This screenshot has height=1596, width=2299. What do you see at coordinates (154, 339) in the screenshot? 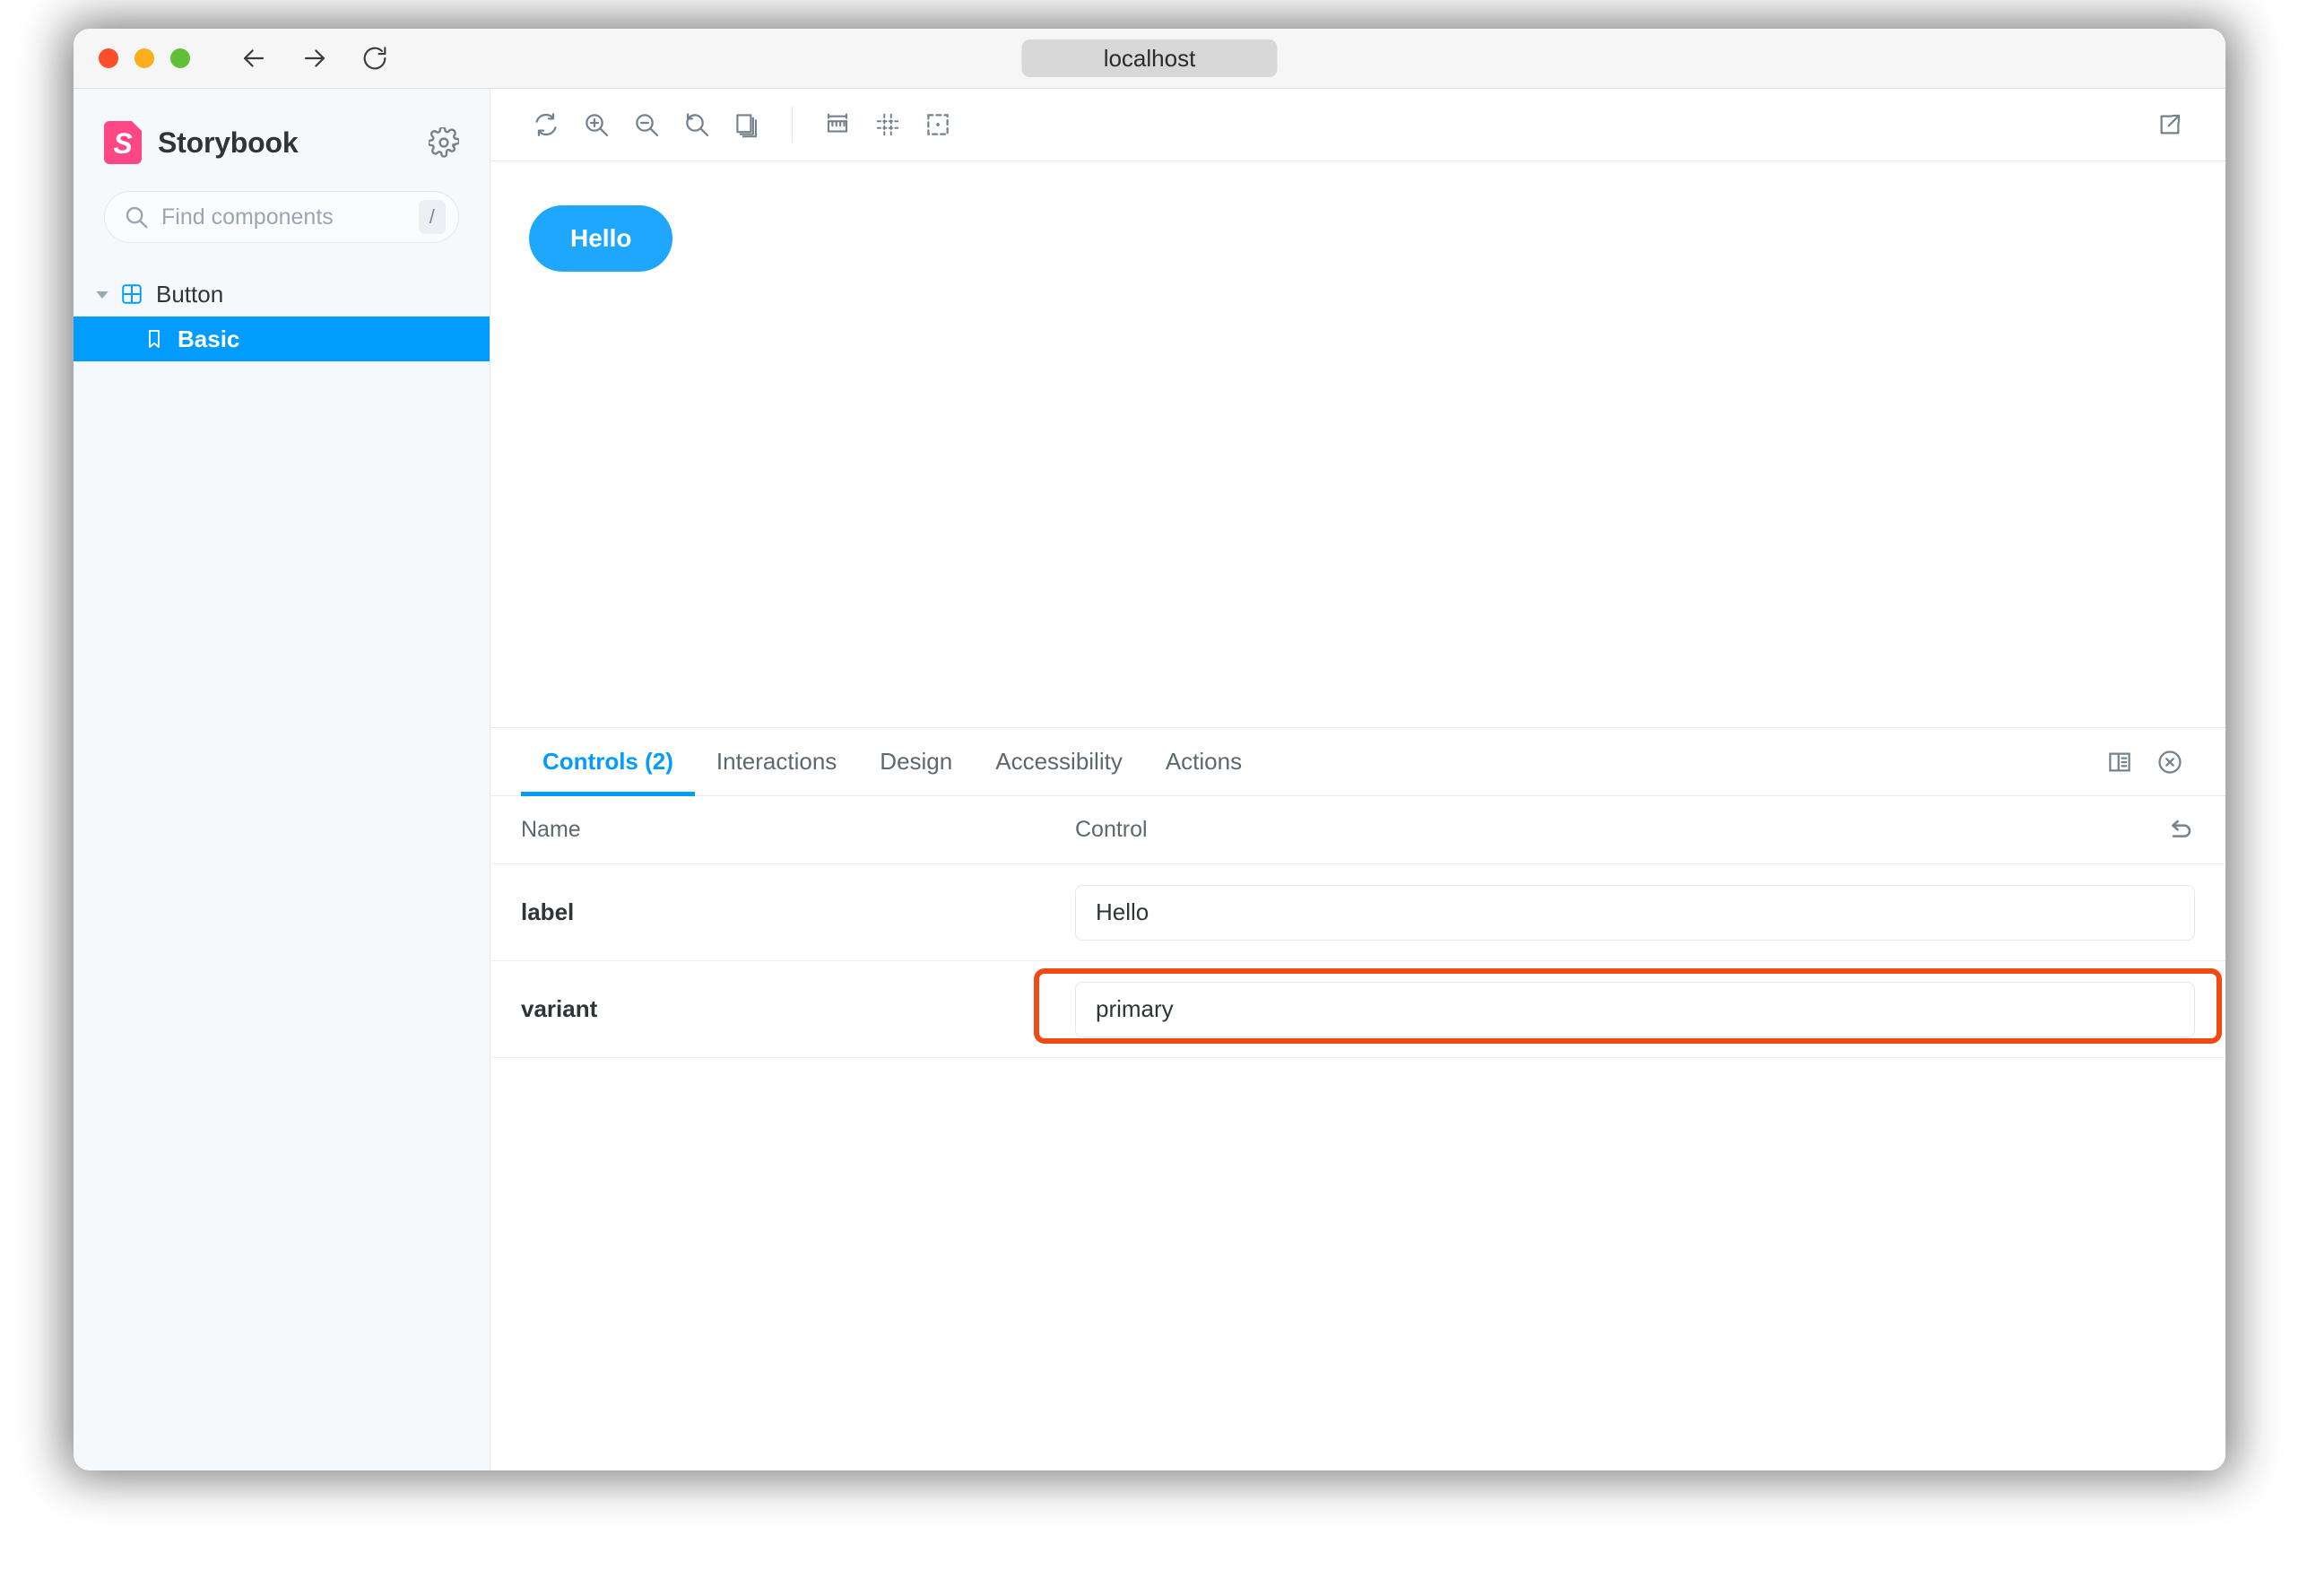
I see `bookmark-icon` at bounding box center [154, 339].